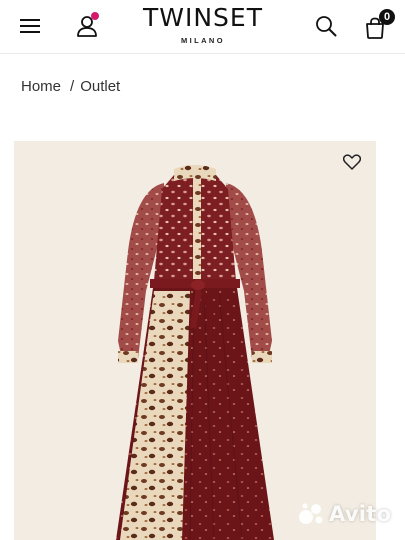  I want to click on search-icon, so click(326, 26).